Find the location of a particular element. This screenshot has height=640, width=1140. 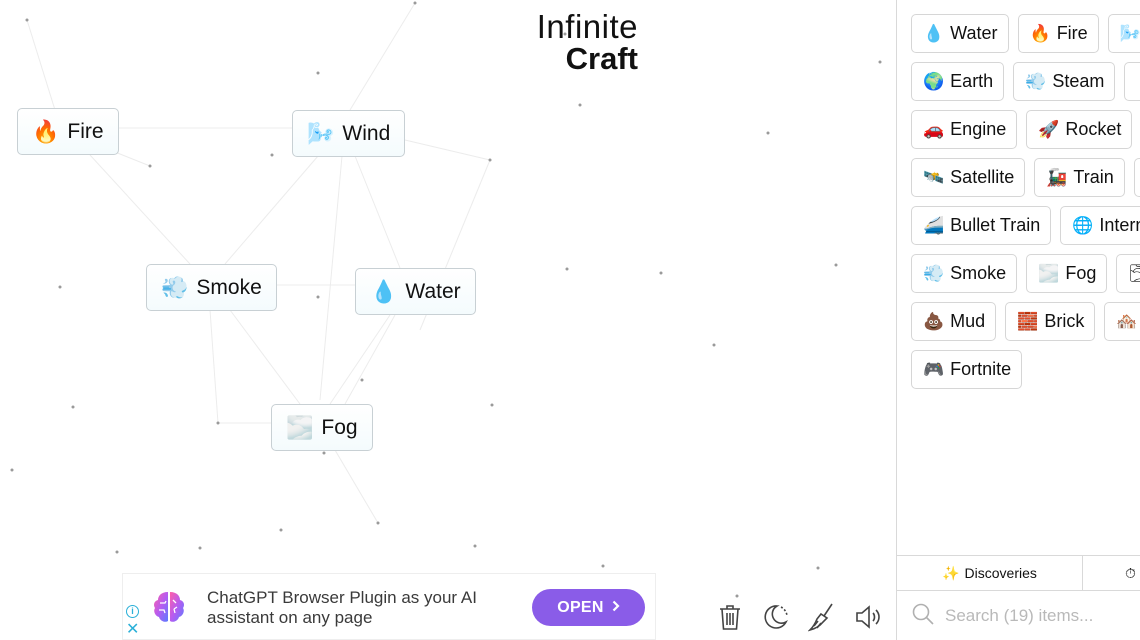

item-label: Fortnite is located at coordinates (981, 369).